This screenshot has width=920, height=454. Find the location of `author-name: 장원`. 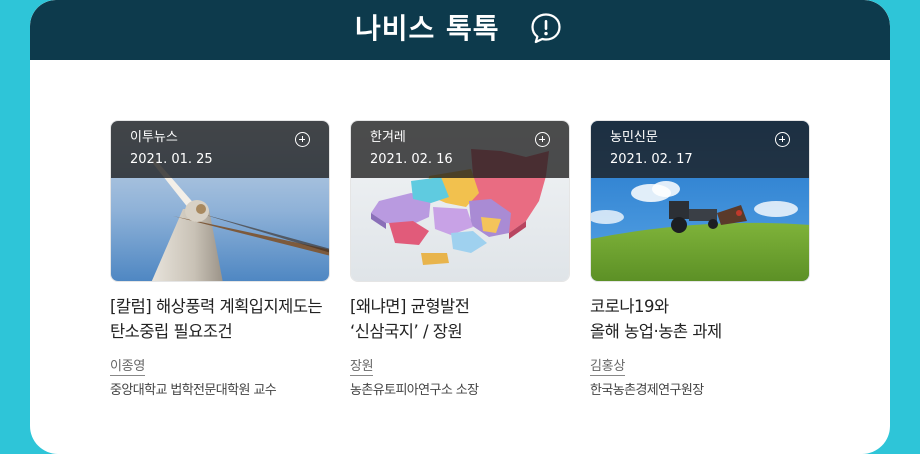

author-name: 장원 is located at coordinates (362, 367).